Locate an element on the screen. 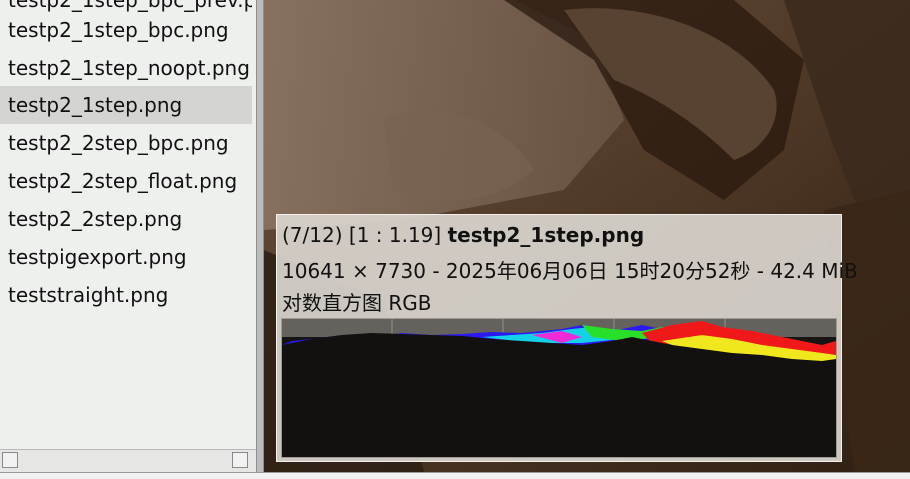 Image resolution: width=910 pixels, height=479 pixels. image-position: (7/12) is located at coordinates (312, 235).